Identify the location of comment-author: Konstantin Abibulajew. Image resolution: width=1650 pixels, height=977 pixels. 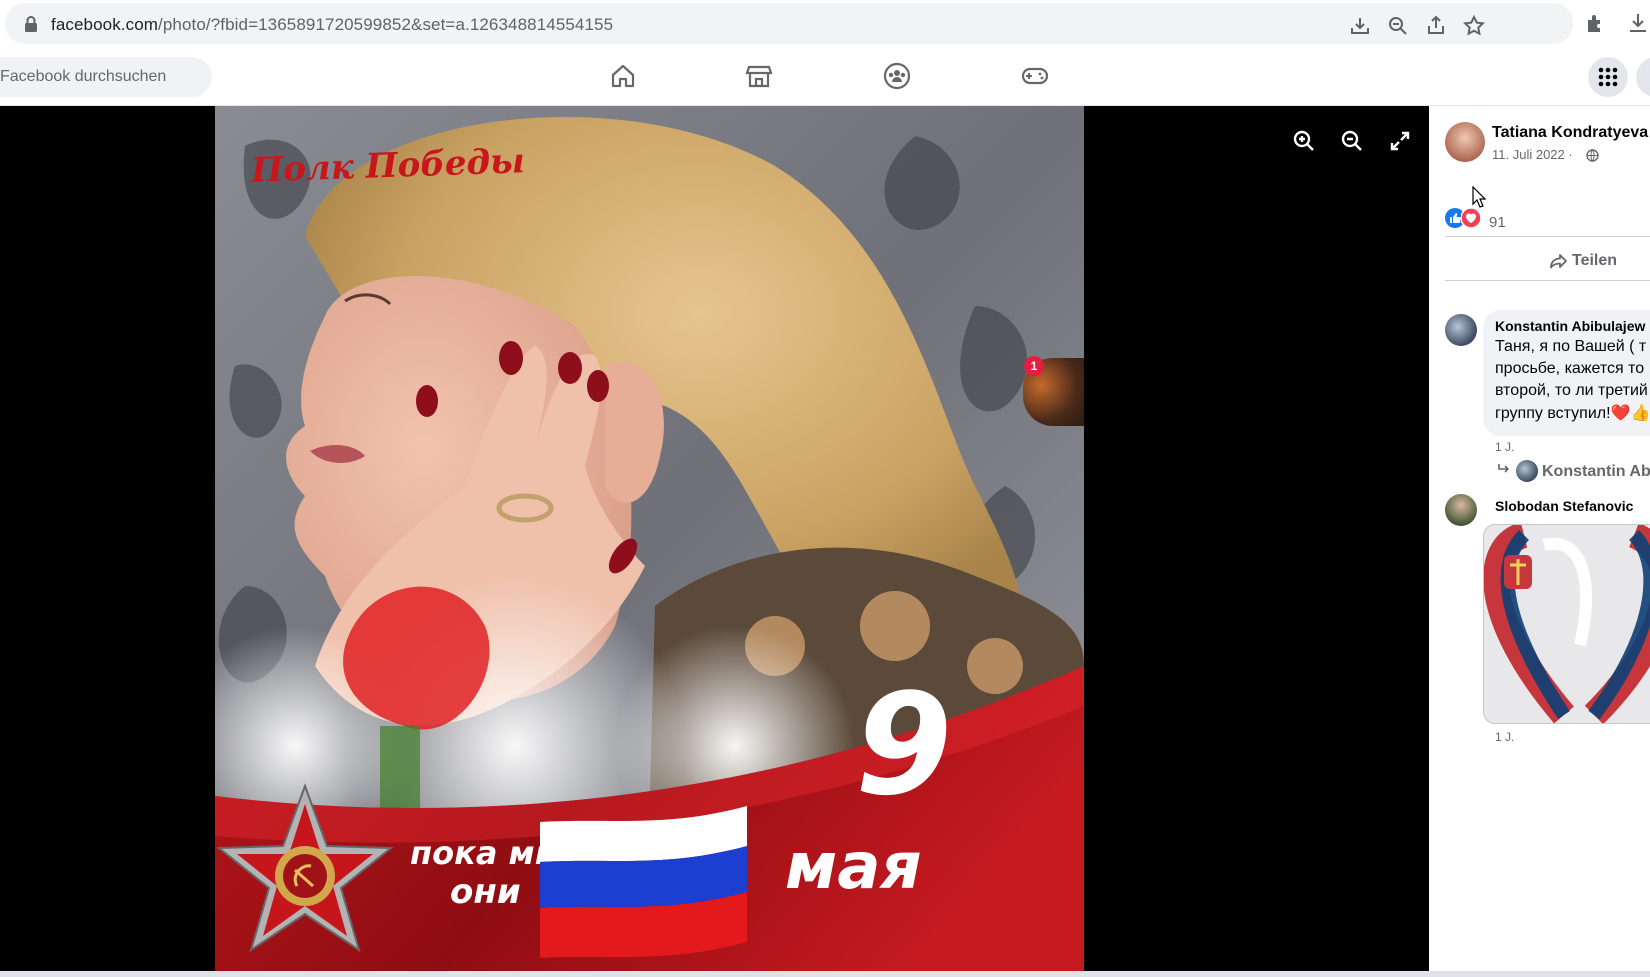
(1570, 326).